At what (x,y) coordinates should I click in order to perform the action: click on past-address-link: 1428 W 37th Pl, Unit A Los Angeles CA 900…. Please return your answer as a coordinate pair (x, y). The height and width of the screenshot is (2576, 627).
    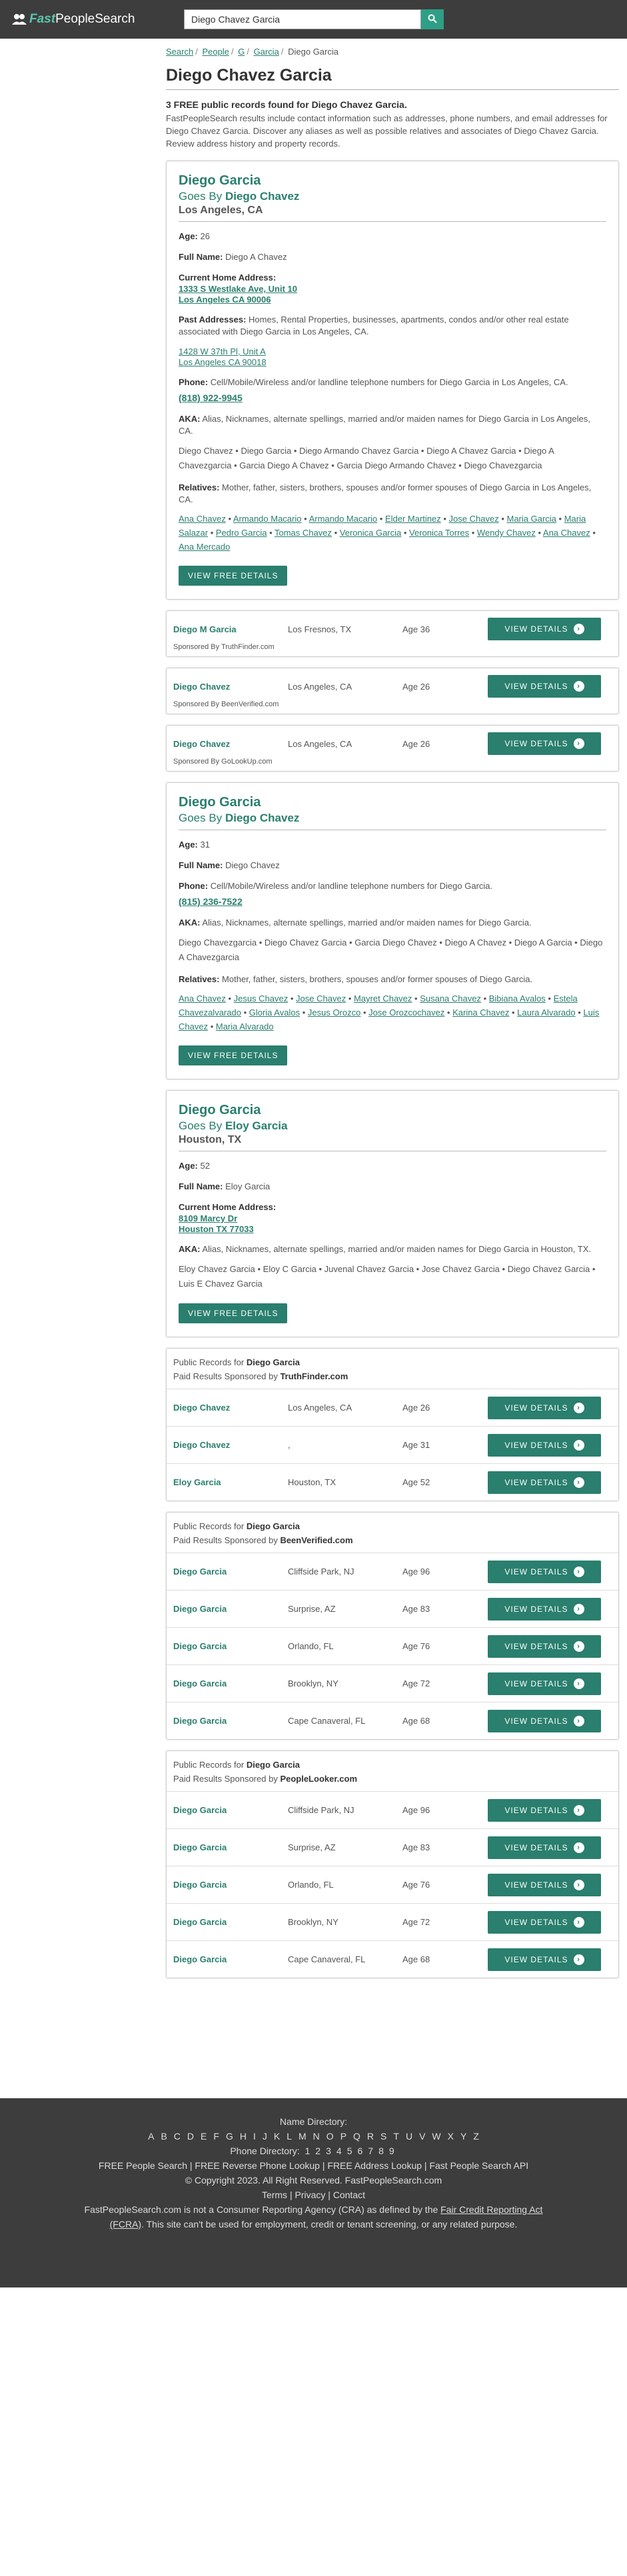
    Looking at the image, I should click on (393, 357).